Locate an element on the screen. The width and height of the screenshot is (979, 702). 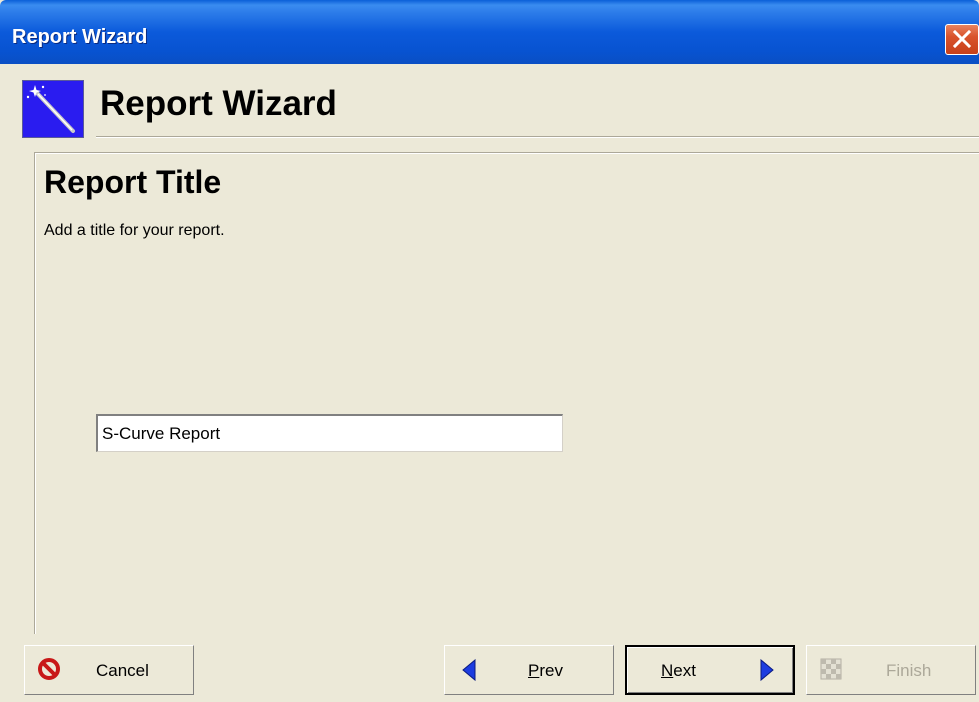
close-icon is located at coordinates (962, 39).